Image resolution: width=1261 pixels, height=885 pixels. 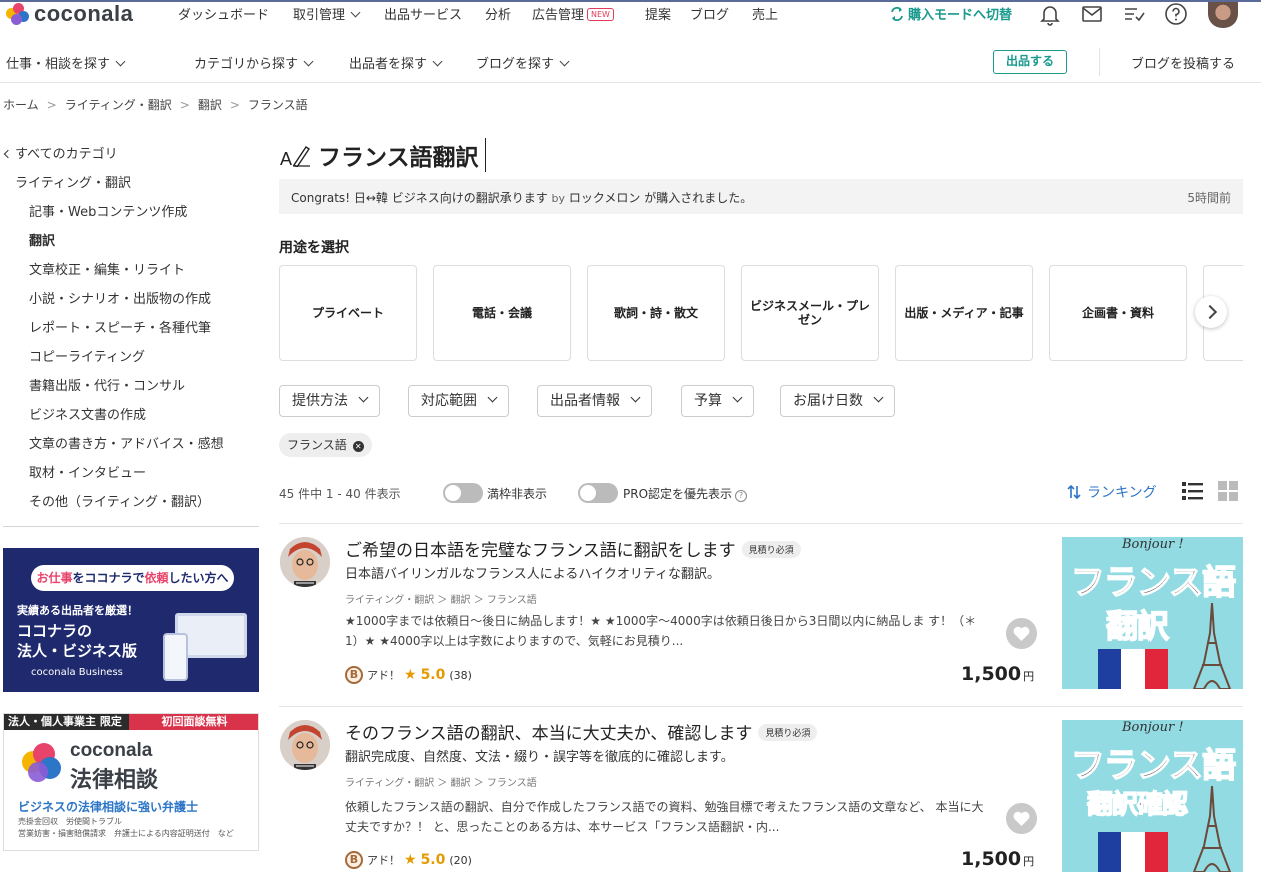 I want to click on purpose-card-publishing: 出版・メディア・記事, so click(x=964, y=313).